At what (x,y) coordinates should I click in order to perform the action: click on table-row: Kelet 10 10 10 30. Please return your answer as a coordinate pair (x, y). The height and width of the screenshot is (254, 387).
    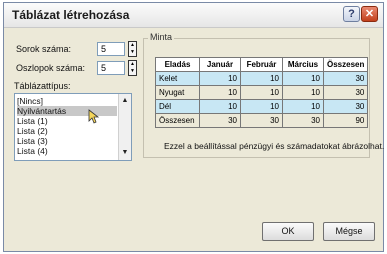
    Looking at the image, I should click on (262, 78).